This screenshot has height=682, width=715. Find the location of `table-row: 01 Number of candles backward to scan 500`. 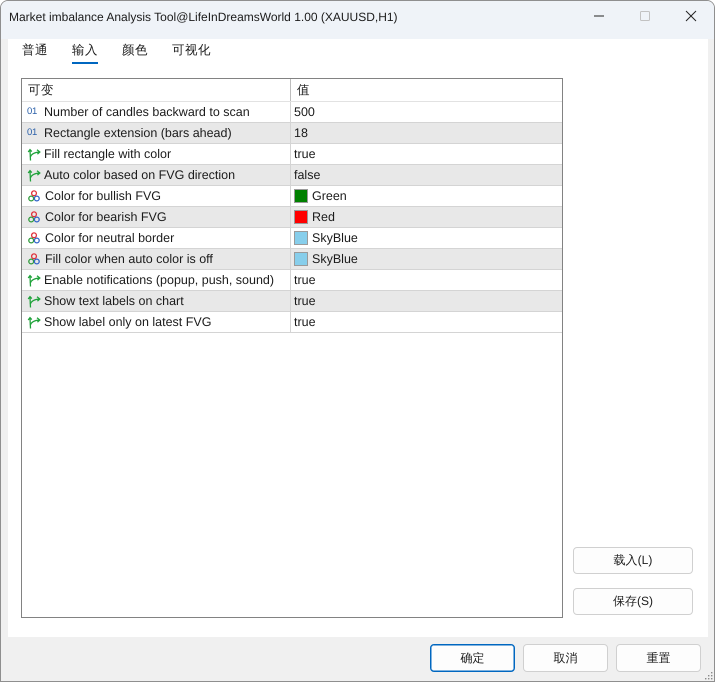

table-row: 01 Number of candles backward to scan 500 is located at coordinates (292, 112).